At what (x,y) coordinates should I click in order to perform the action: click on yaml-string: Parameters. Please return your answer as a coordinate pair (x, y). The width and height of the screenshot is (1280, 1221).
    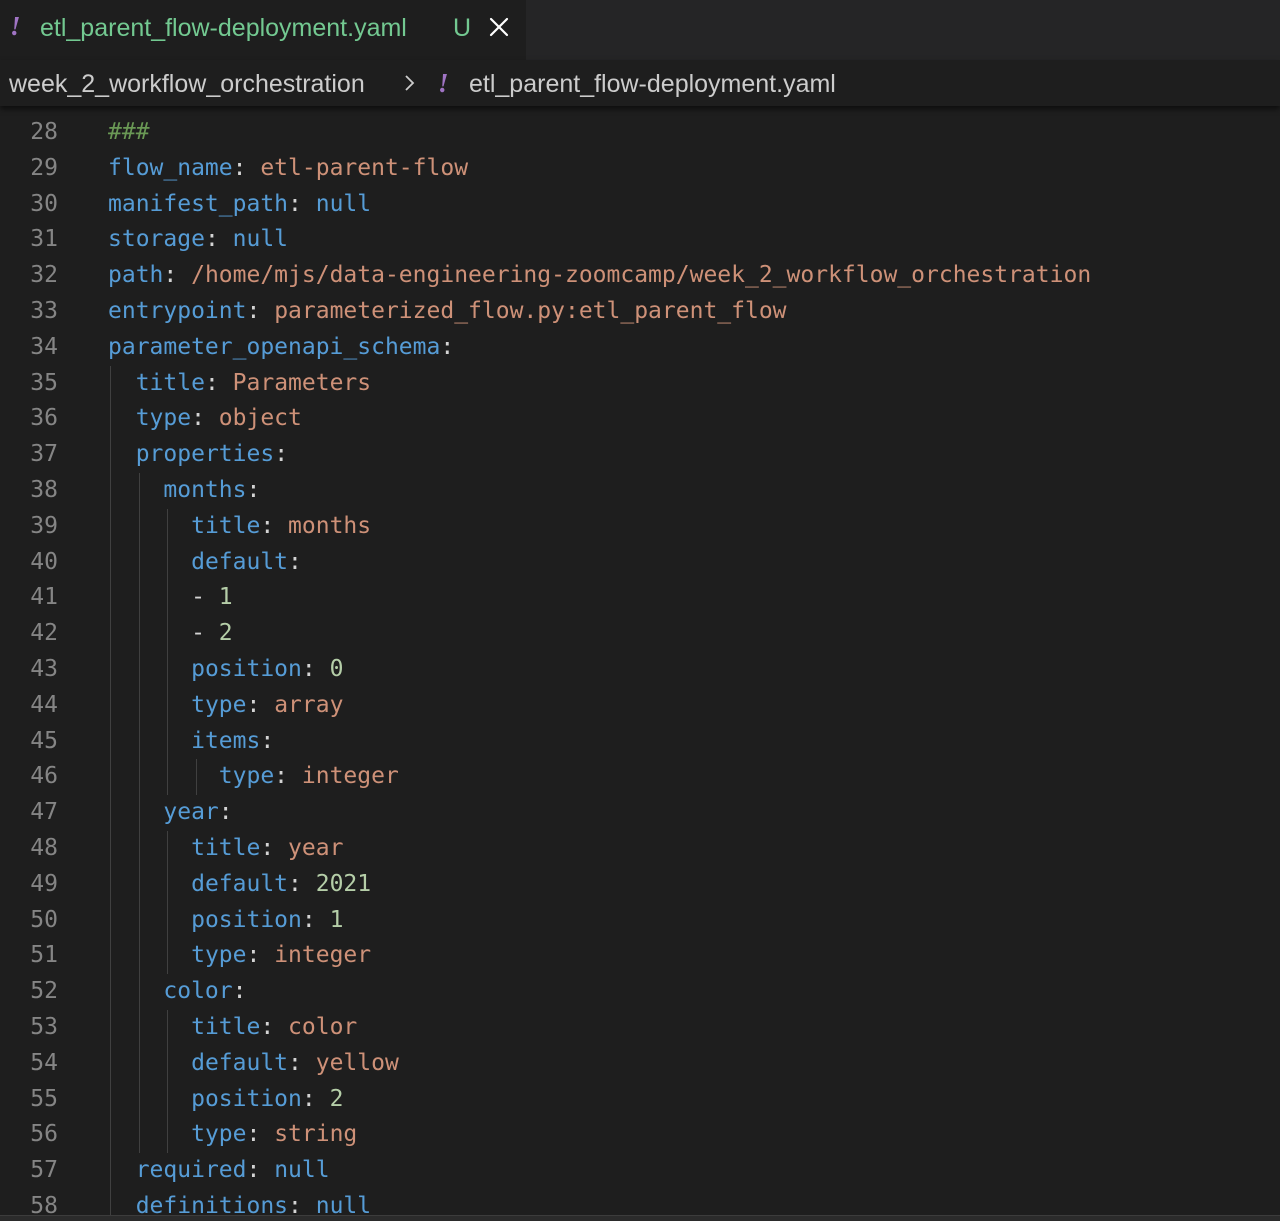
    Looking at the image, I should click on (302, 382).